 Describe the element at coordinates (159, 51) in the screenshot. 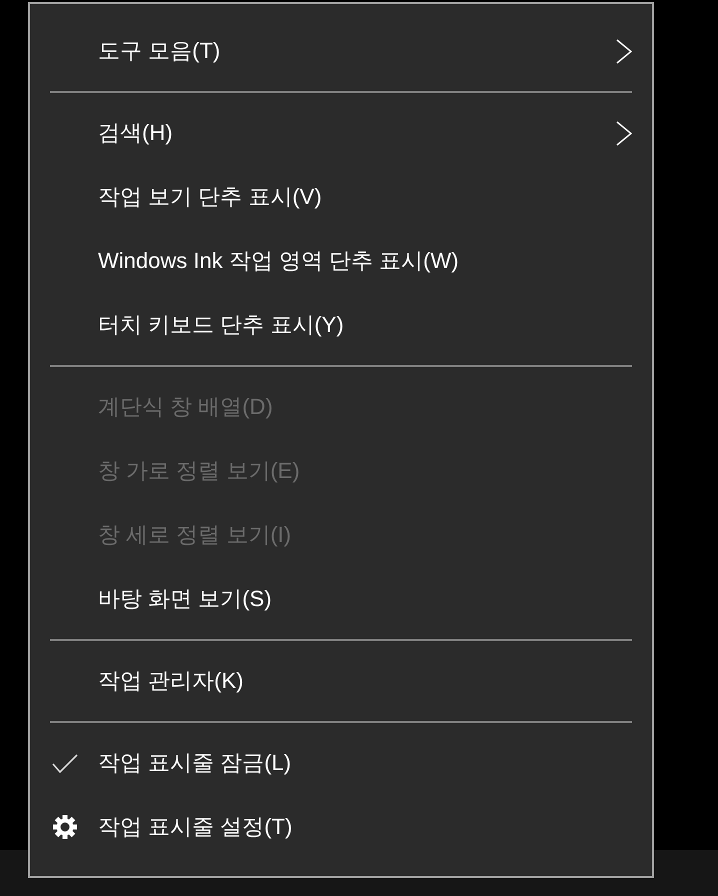

I see `menu-item: 도구 모음(T)` at that location.